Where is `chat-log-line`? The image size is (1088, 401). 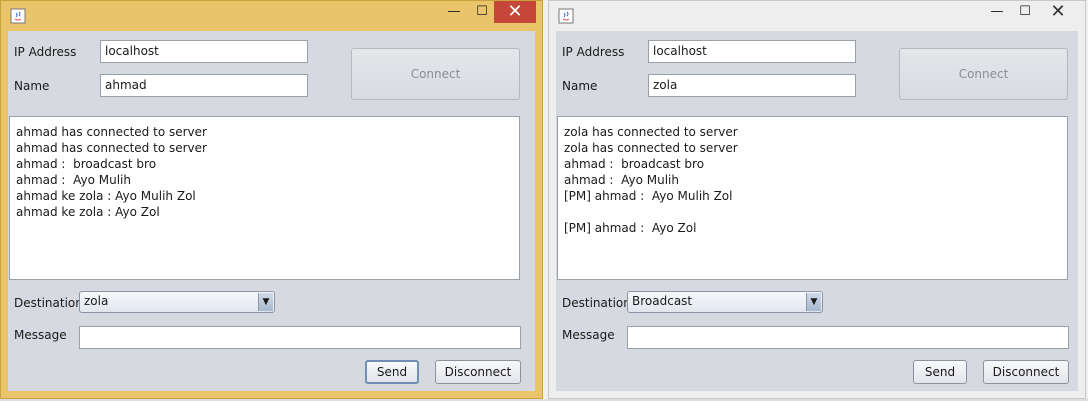
chat-log-line is located at coordinates (812, 212).